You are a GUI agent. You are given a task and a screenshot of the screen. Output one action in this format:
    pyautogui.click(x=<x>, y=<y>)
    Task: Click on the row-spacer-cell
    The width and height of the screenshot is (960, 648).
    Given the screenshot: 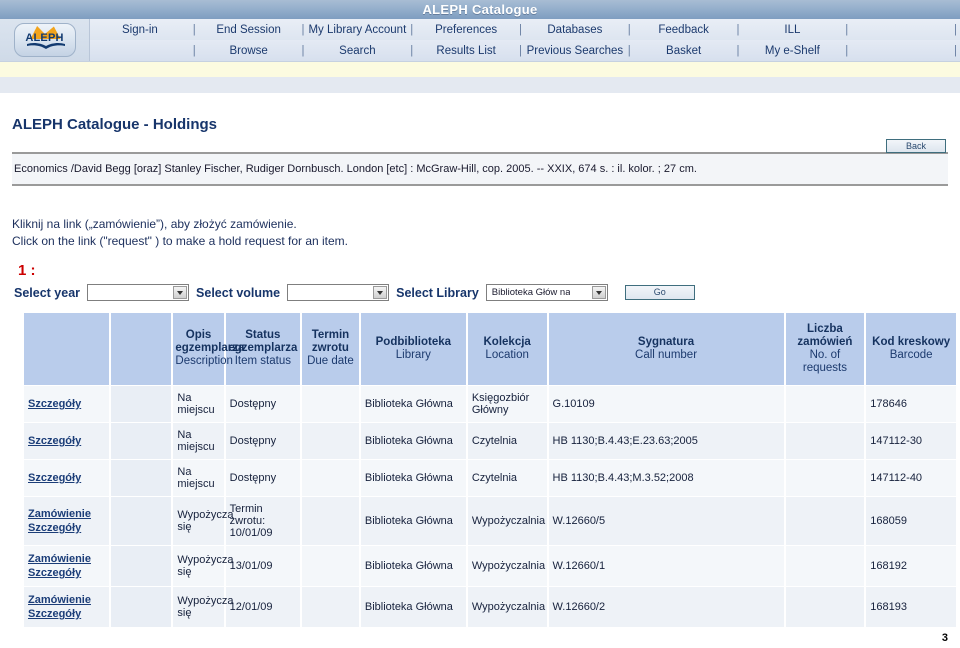 What is the action you would take?
    pyautogui.click(x=141, y=441)
    